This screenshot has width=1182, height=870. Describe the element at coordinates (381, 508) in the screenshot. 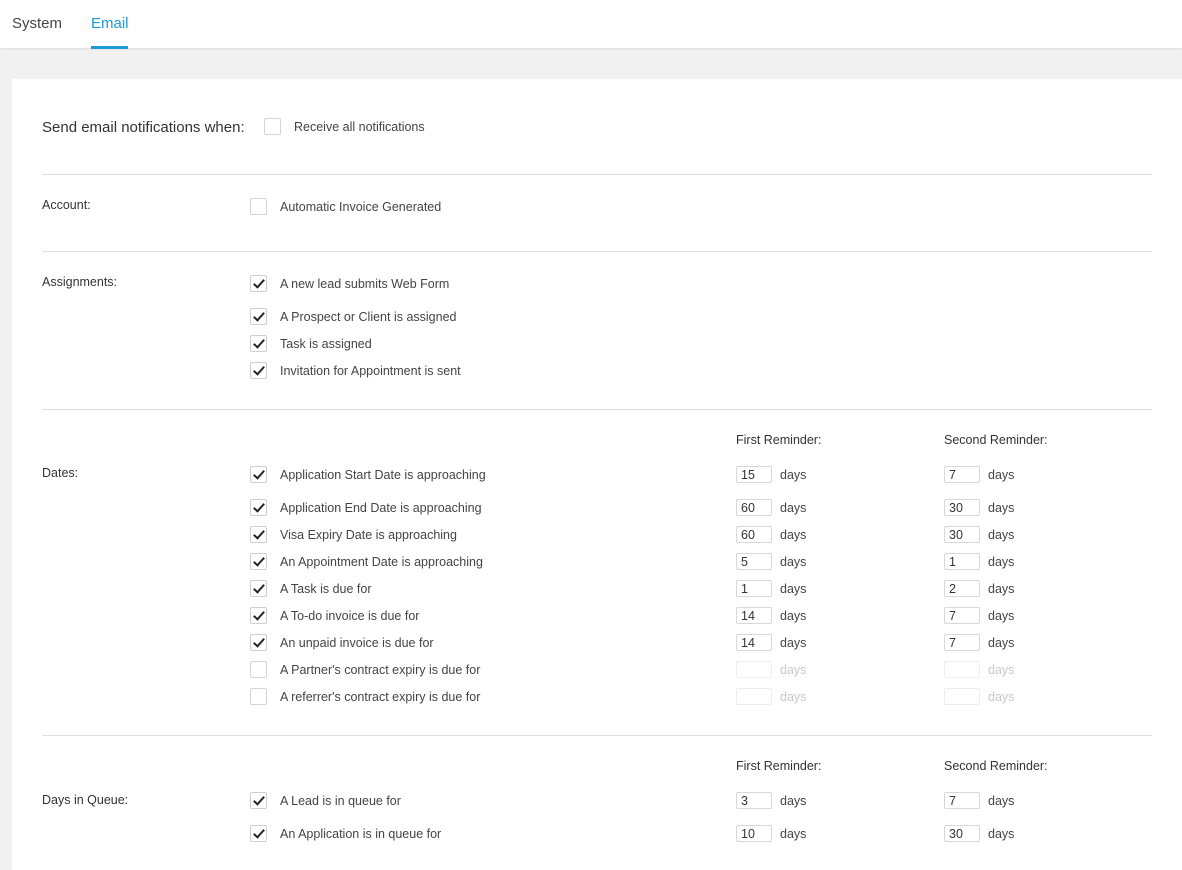

I see `date-reminder-label: Application End Date is approaching` at that location.